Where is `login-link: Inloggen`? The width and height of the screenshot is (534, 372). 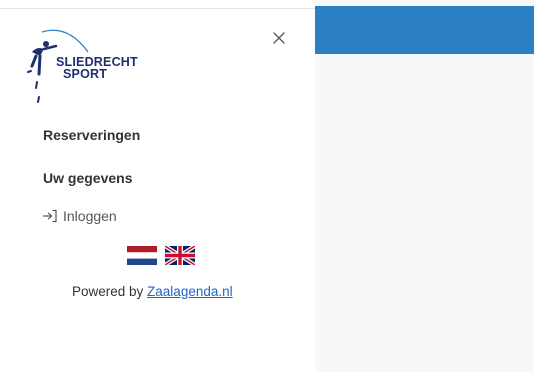 login-link: Inloggen is located at coordinates (79, 216).